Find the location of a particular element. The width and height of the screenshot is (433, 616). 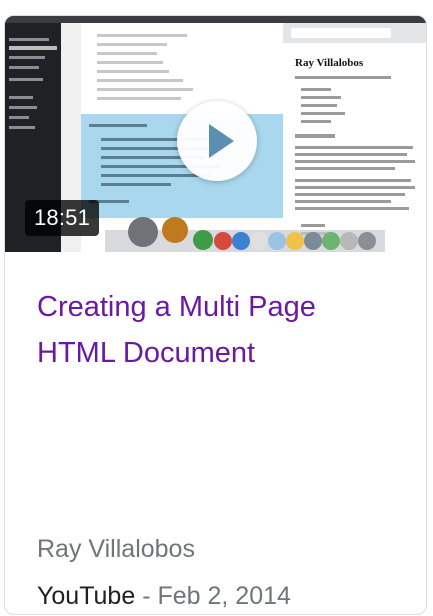

play-button is located at coordinates (217, 141).